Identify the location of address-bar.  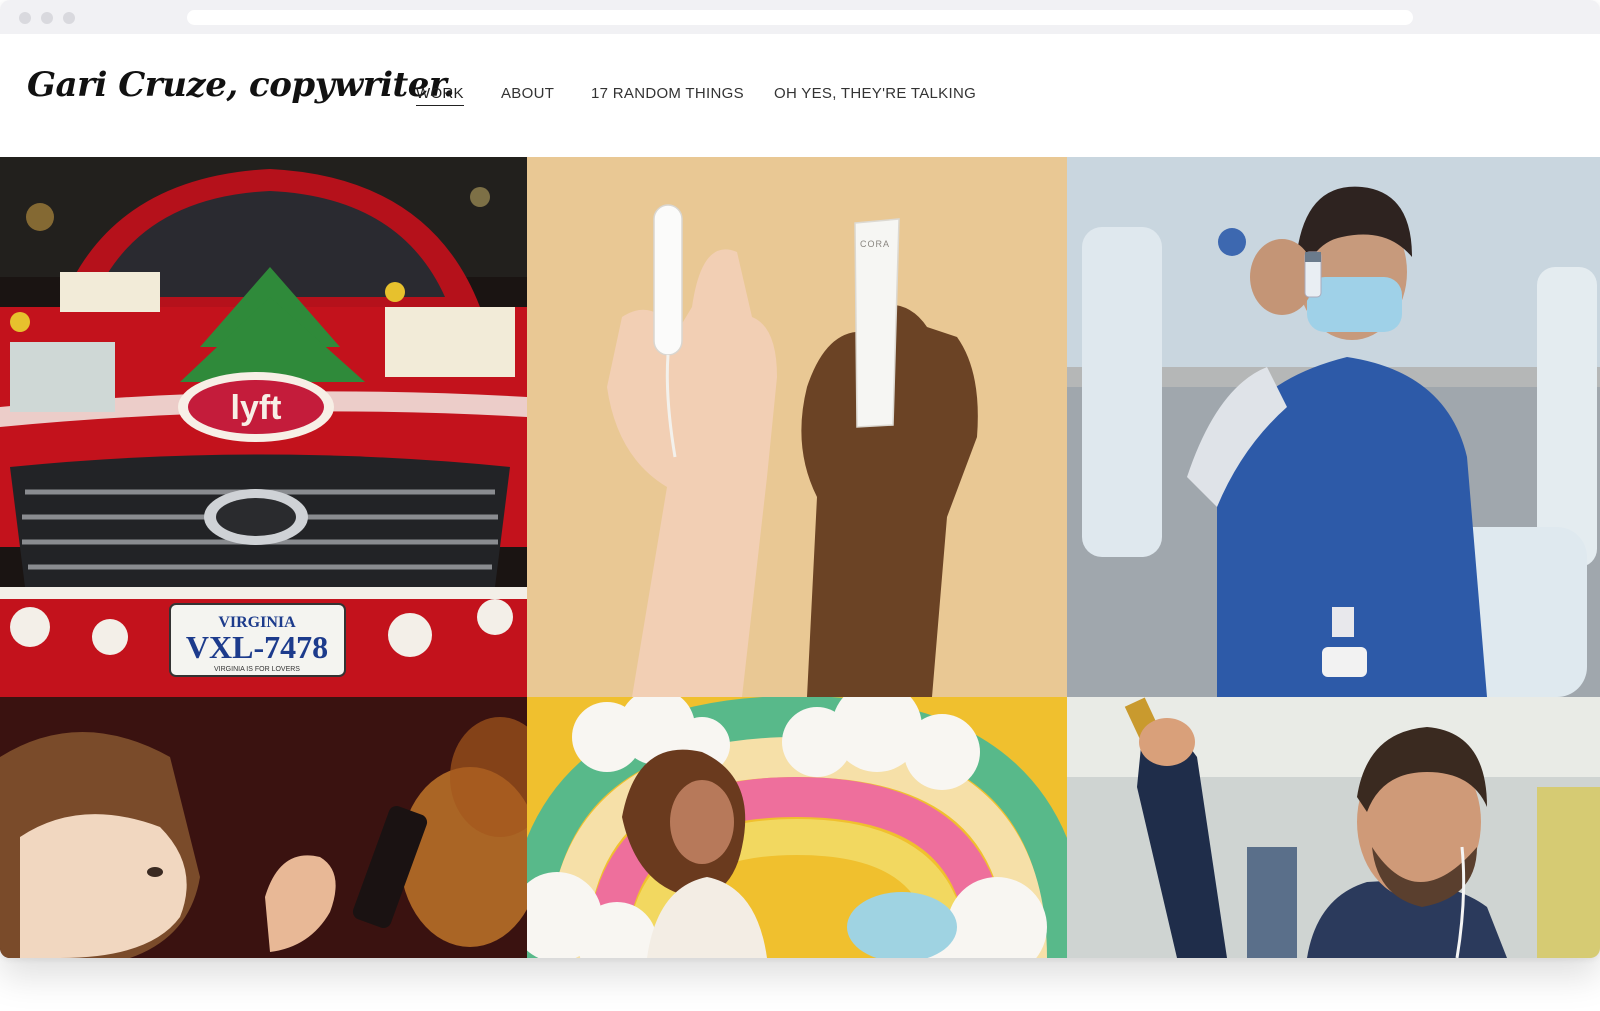
(800, 17).